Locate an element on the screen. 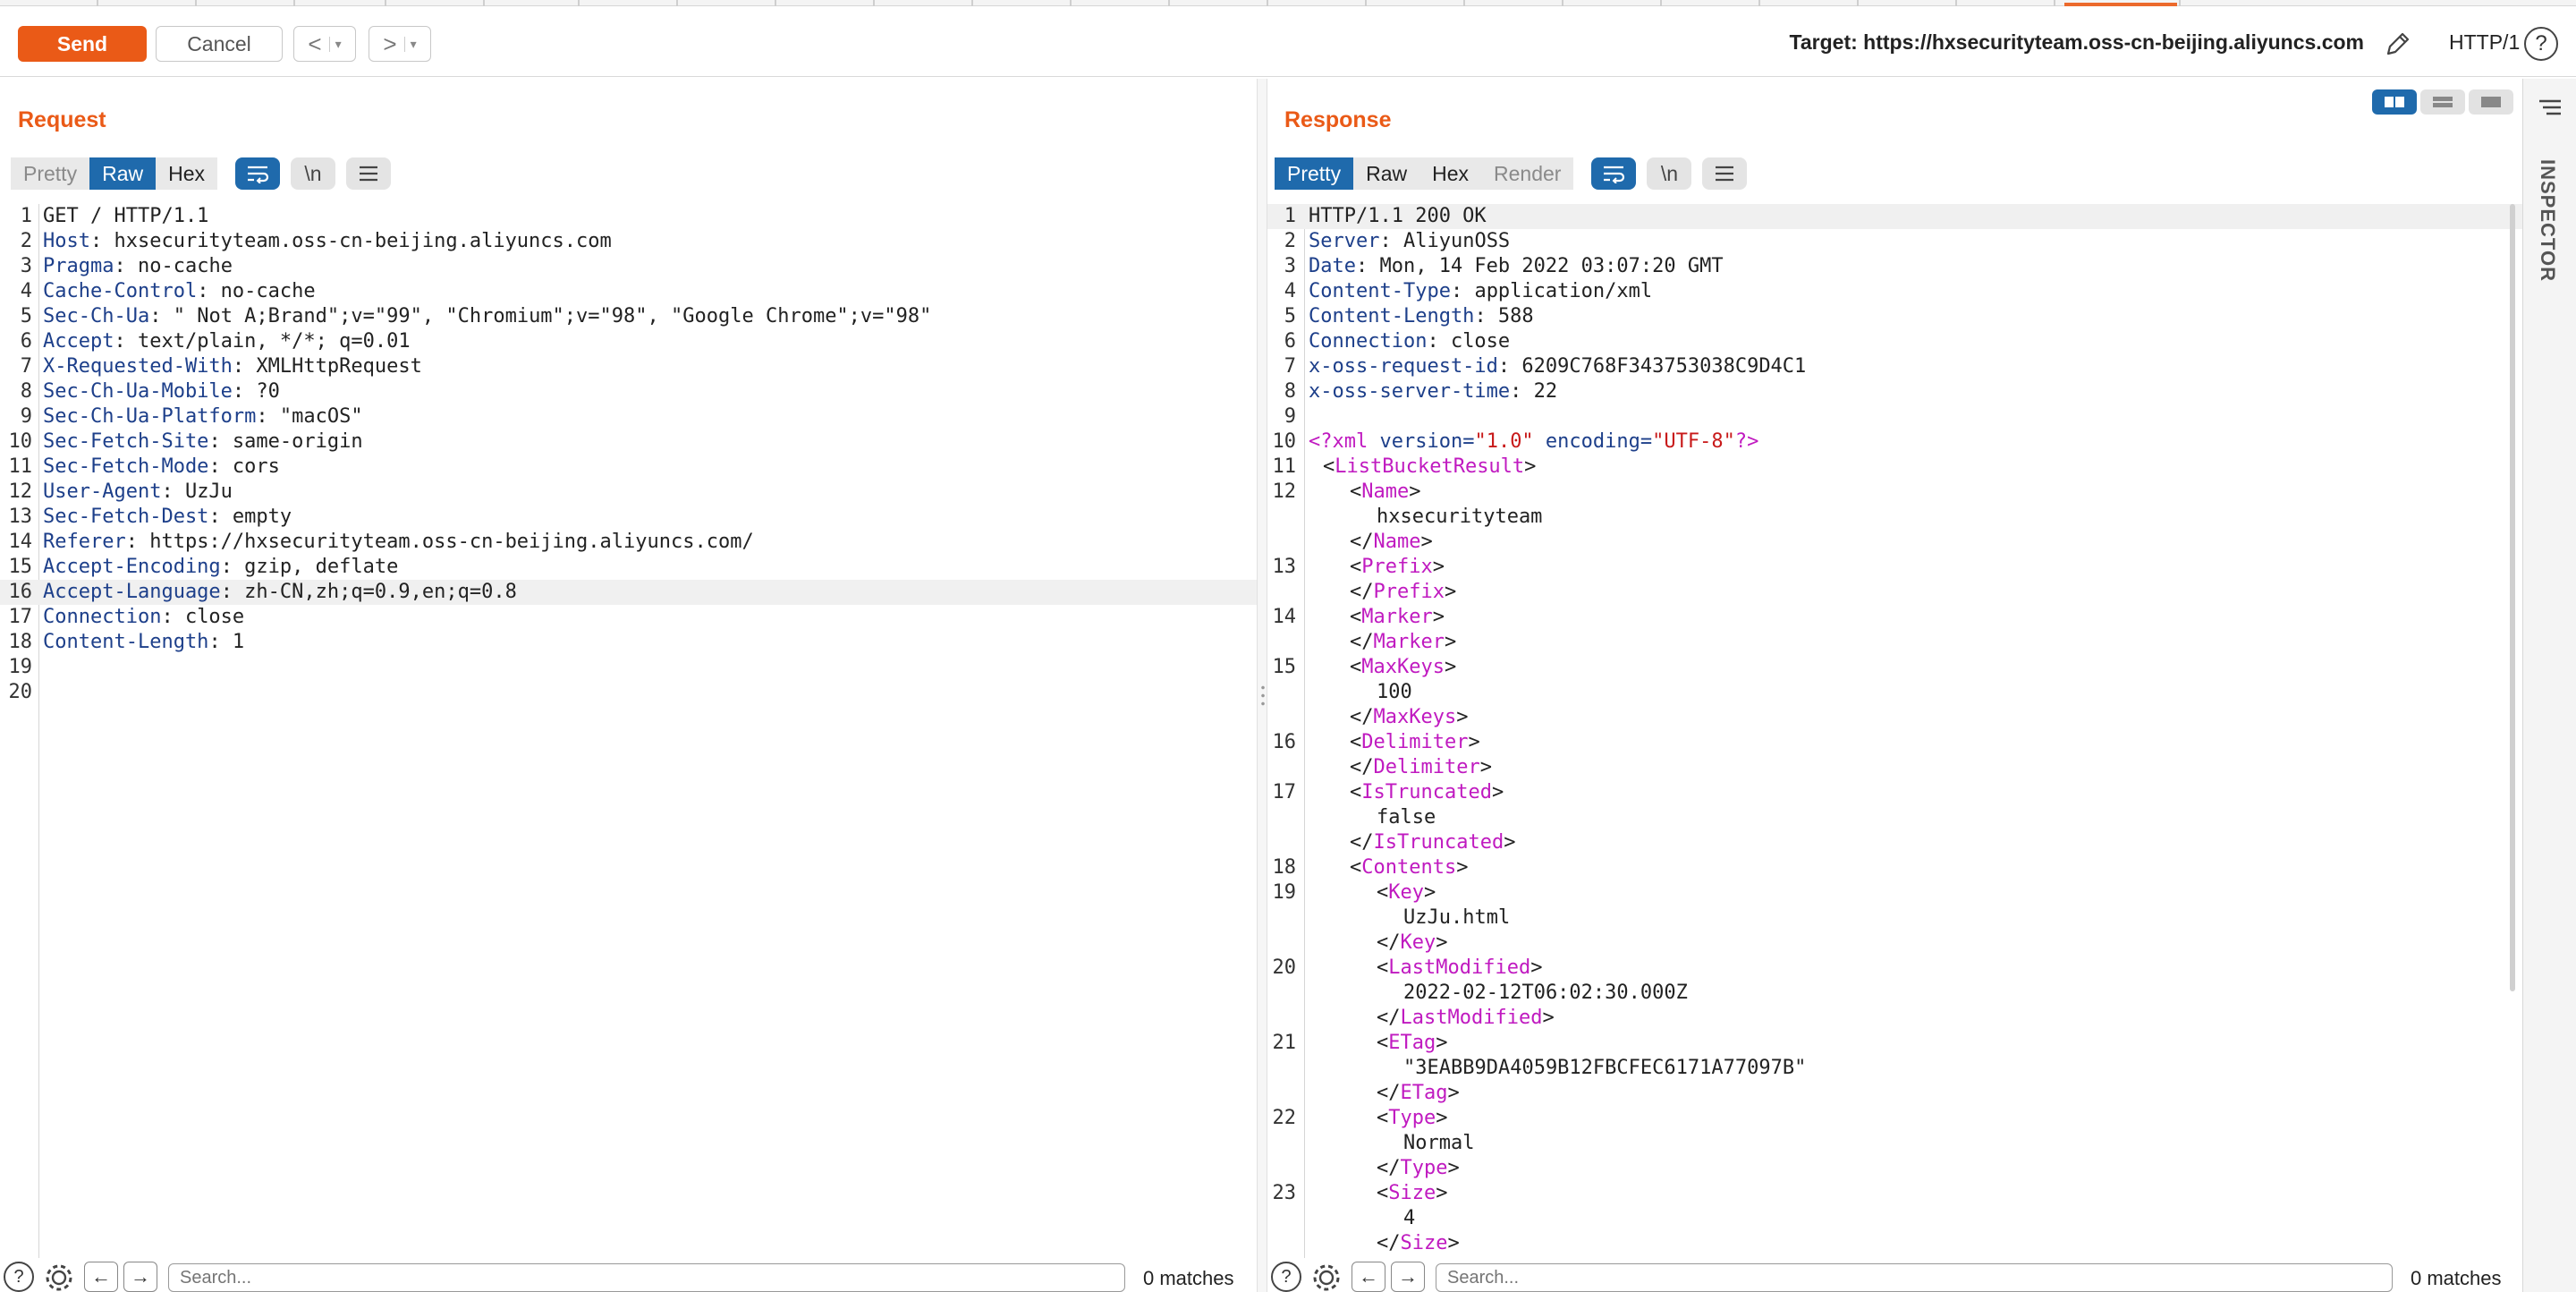 Image resolution: width=2576 pixels, height=1292 pixels. code-line: 20 <LastModified> is located at coordinates (1894, 968).